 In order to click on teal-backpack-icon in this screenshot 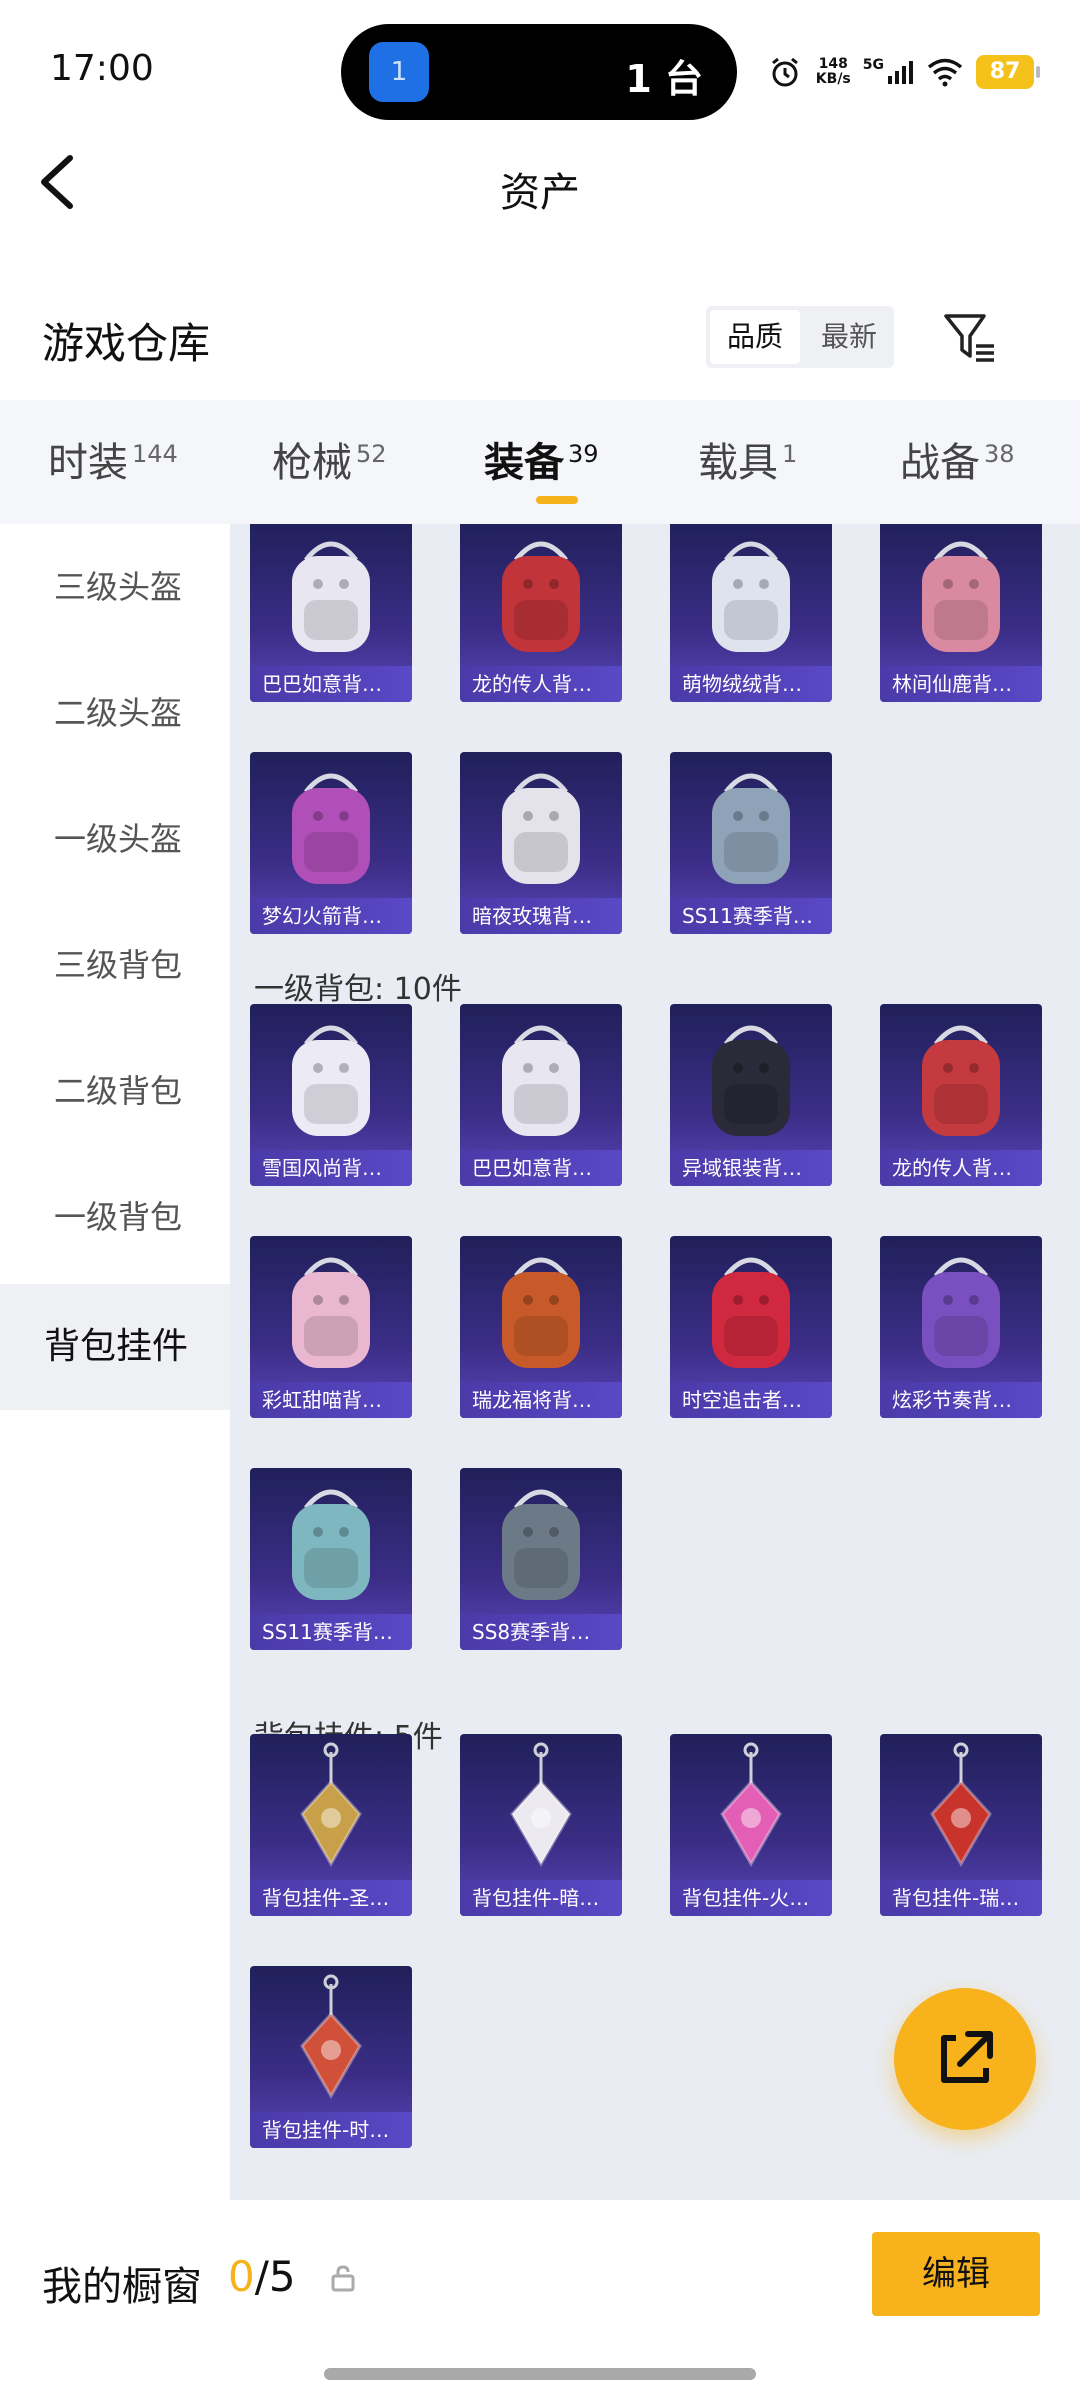, I will do `click(331, 1544)`.